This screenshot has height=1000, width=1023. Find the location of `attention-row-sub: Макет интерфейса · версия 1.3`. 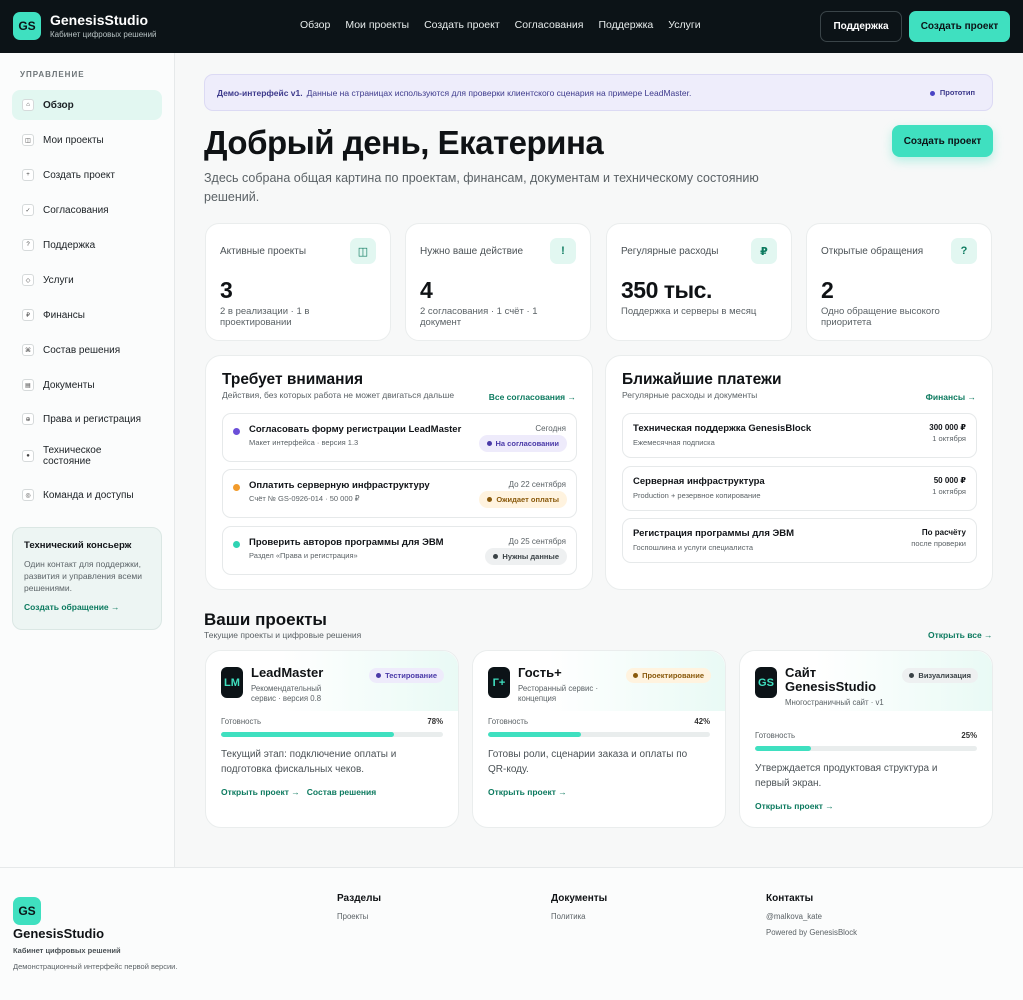

attention-row-sub: Макет интерфейса · версия 1.3 is located at coordinates (304, 442).